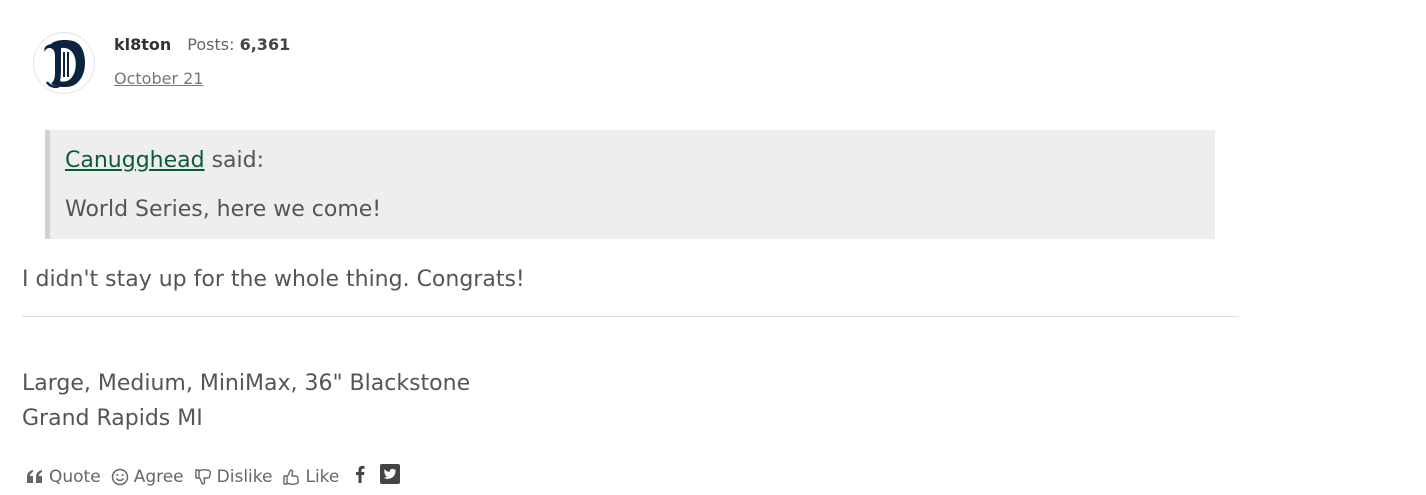 The height and width of the screenshot is (495, 1426). I want to click on post-count: Posts: 6,361, so click(238, 44).